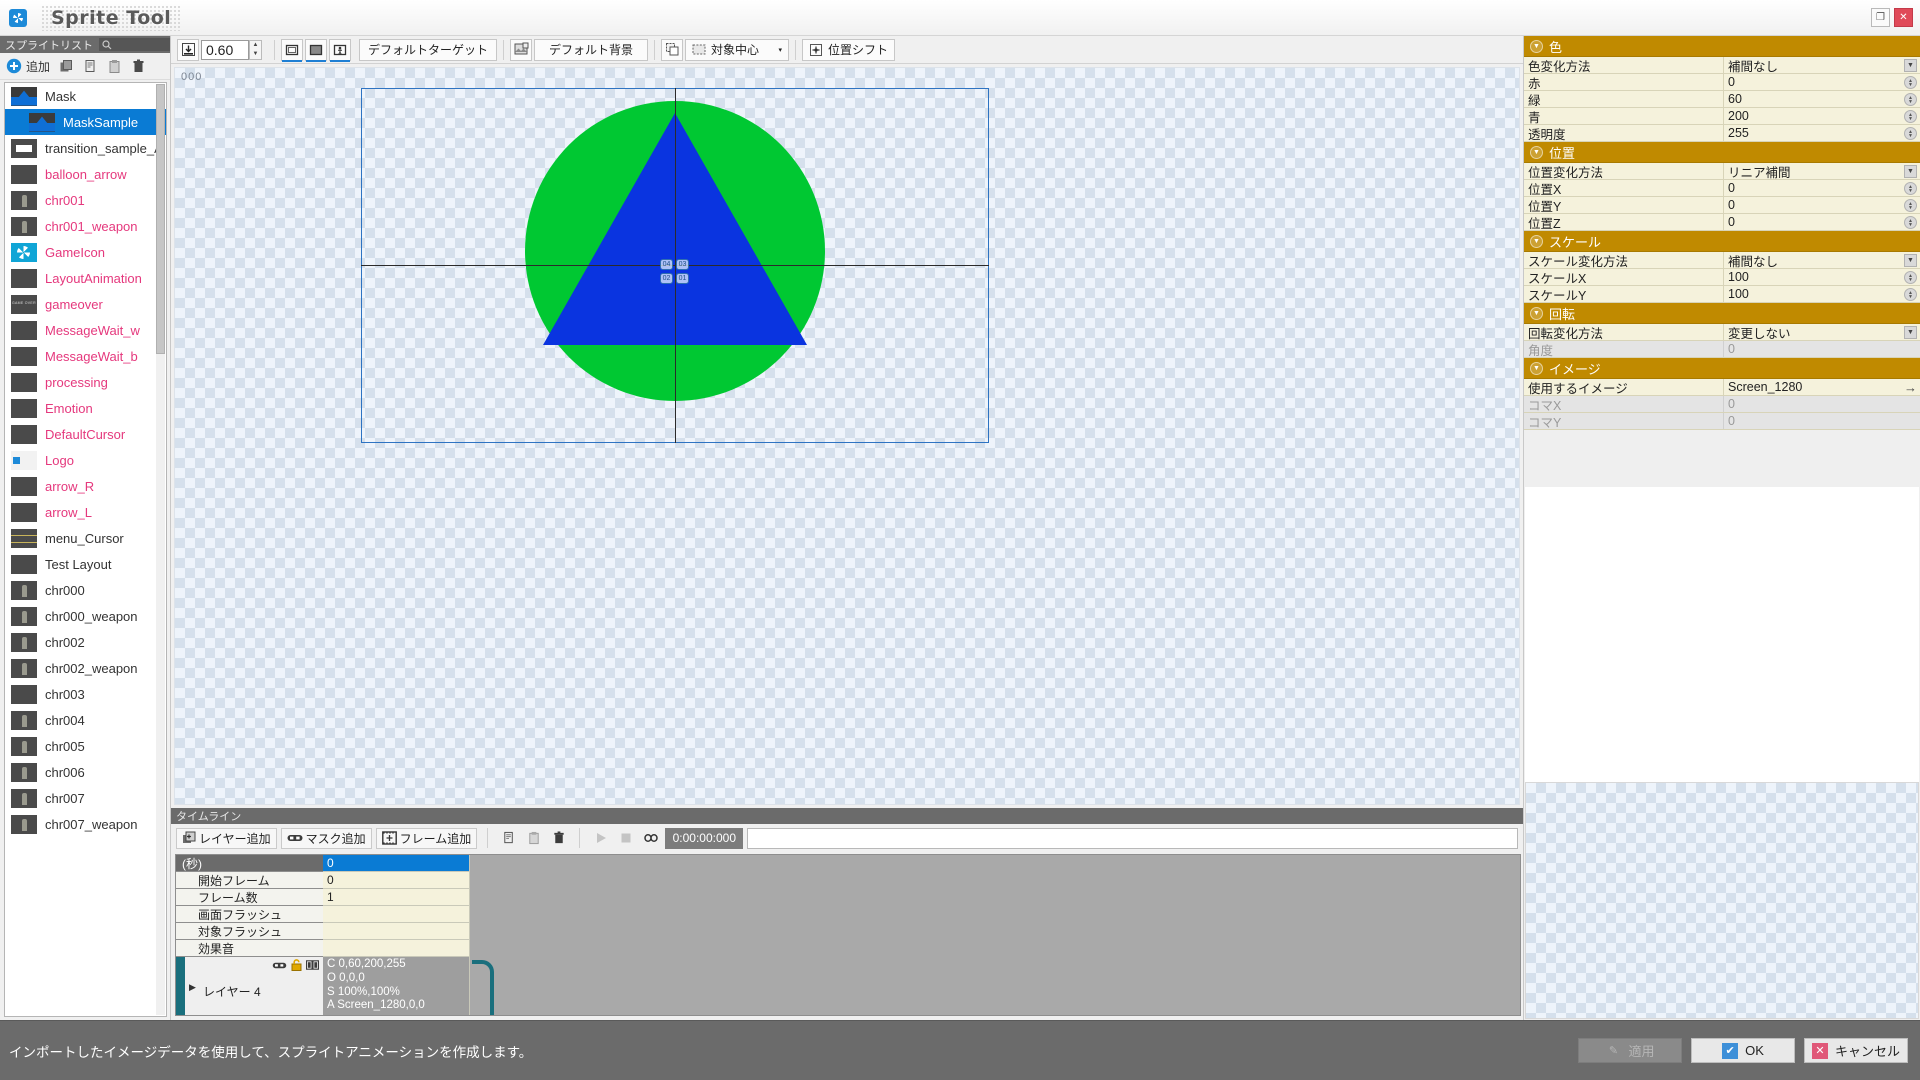 This screenshot has width=1920, height=1080. I want to click on sprite-list-item: chr005, so click(85, 746).